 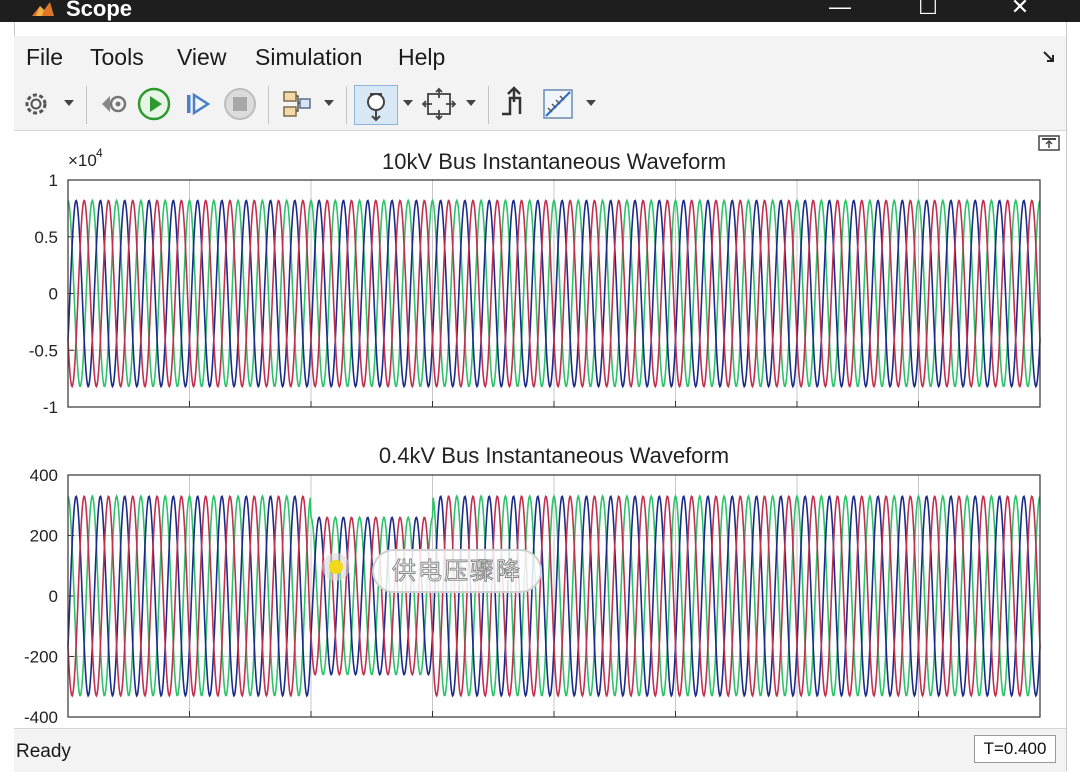 What do you see at coordinates (99, 153) in the screenshot?
I see `chart-1-exponent-power: 4` at bounding box center [99, 153].